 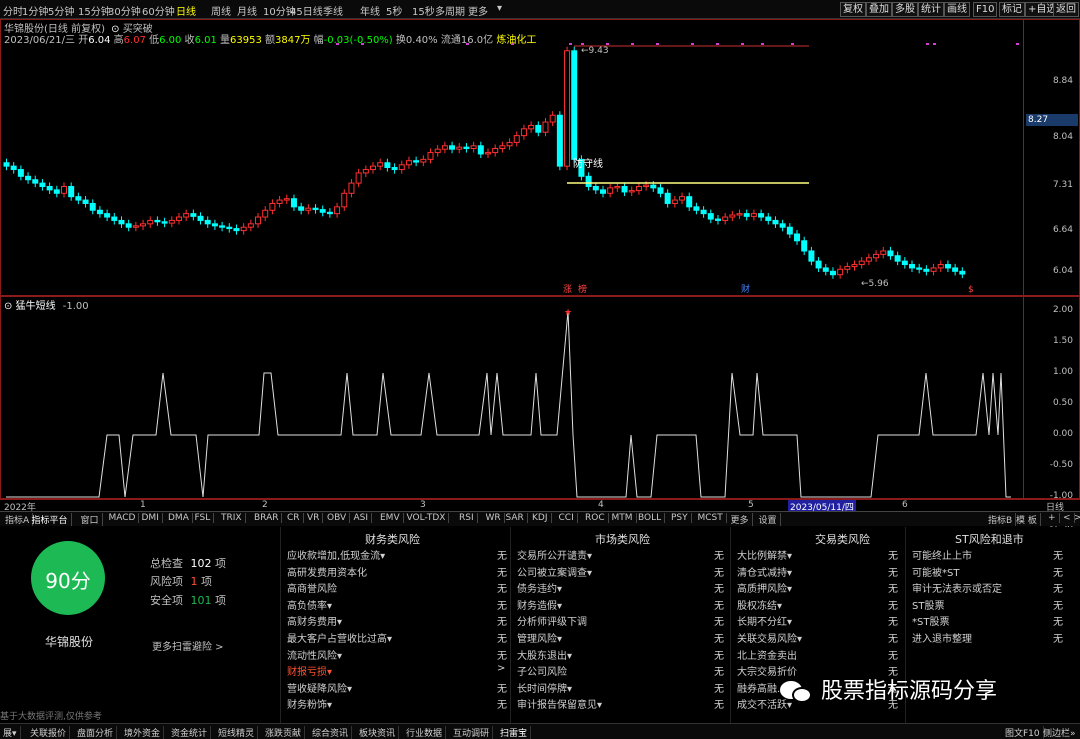 What do you see at coordinates (336, 554) in the screenshot?
I see `risk-item: 应收款增加,低现金流▾` at bounding box center [336, 554].